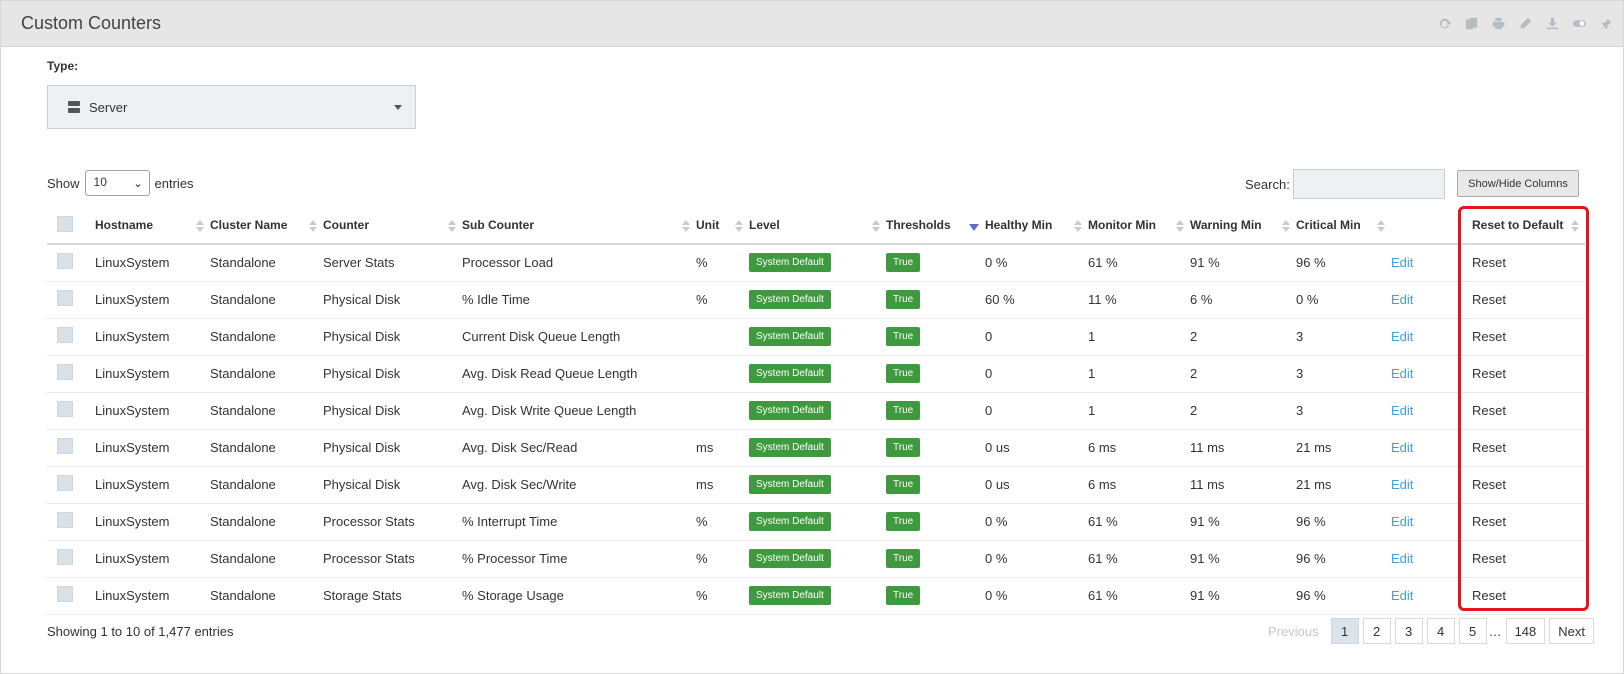  Describe the element at coordinates (1444, 23) in the screenshot. I see `refresh-icon` at that location.